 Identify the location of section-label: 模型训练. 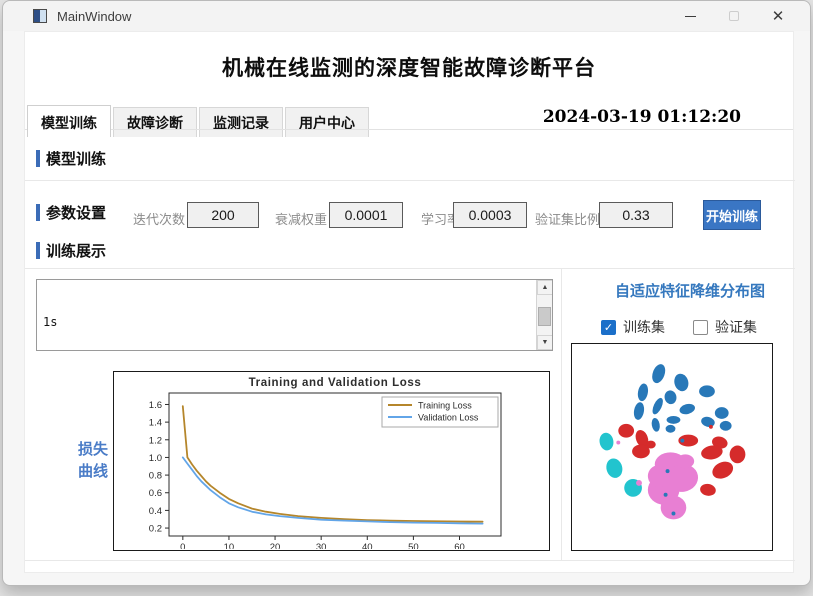
(76, 159).